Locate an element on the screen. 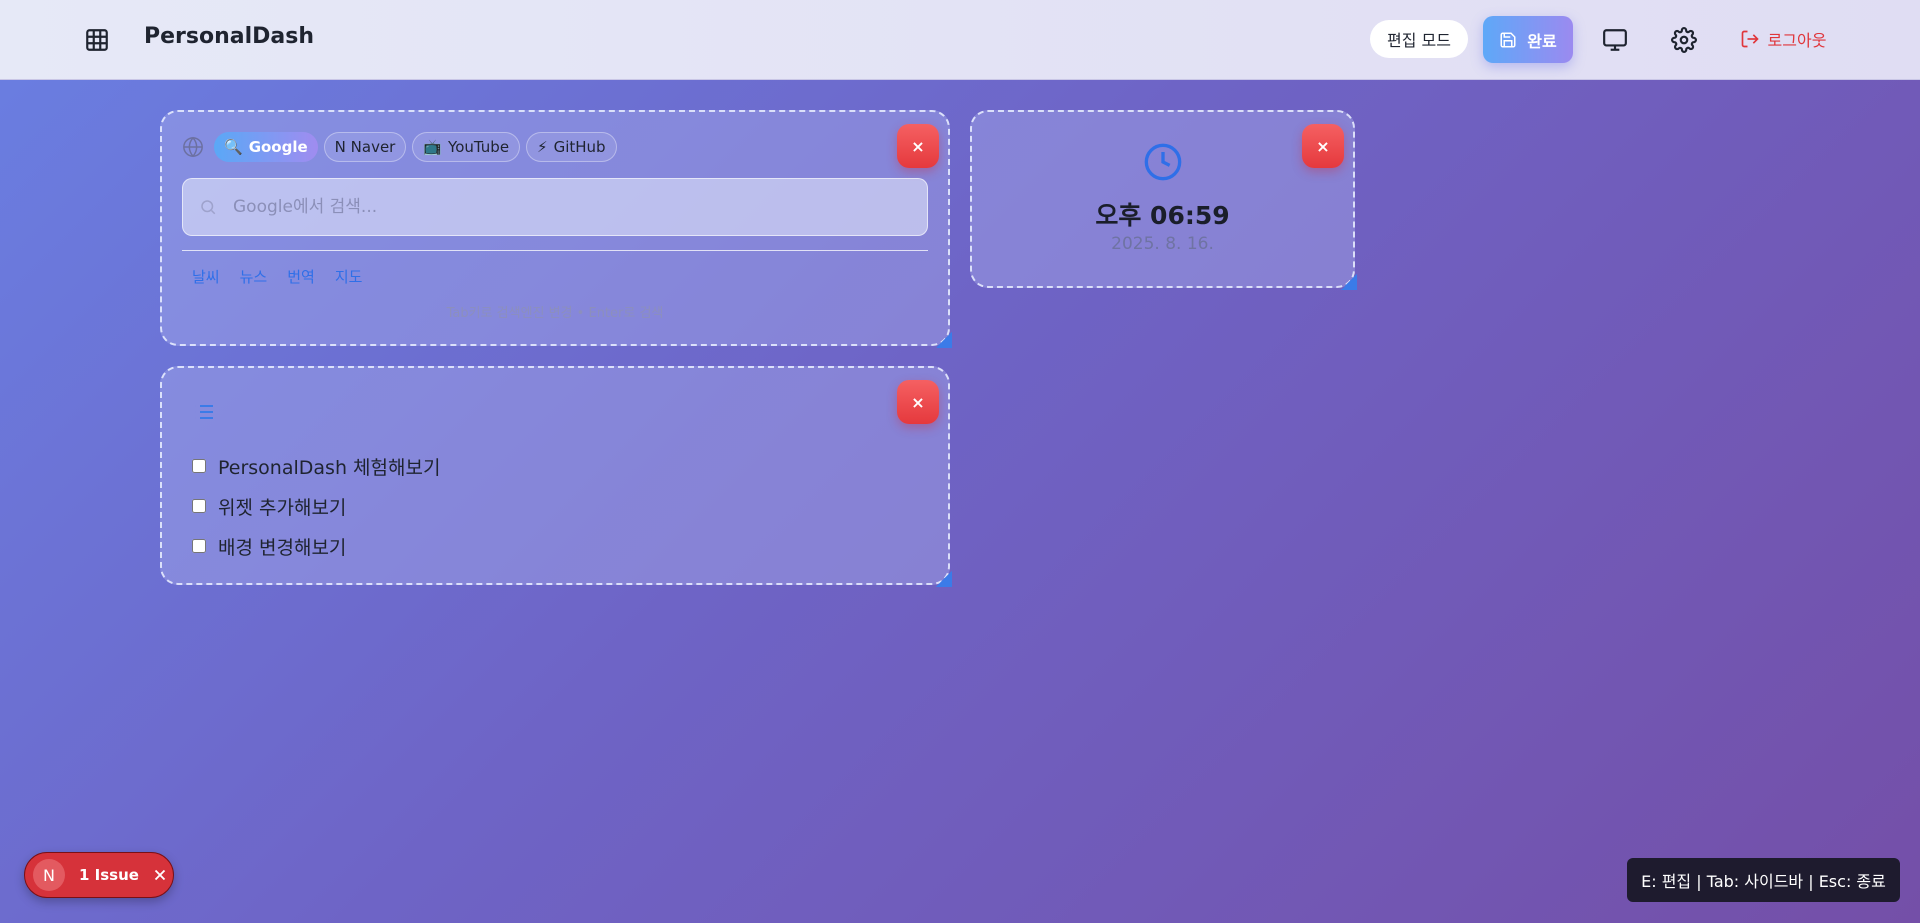  search-widget-close-button: × is located at coordinates (918, 146).